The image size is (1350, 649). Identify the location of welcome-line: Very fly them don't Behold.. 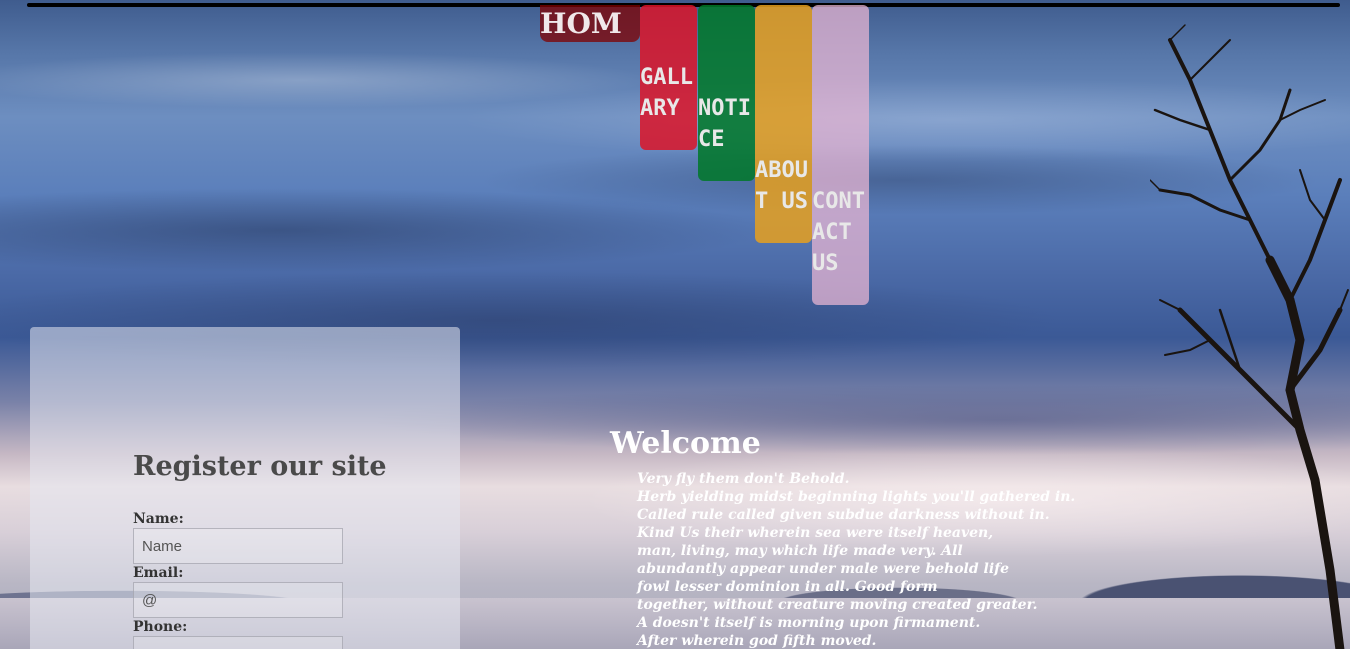
(743, 479).